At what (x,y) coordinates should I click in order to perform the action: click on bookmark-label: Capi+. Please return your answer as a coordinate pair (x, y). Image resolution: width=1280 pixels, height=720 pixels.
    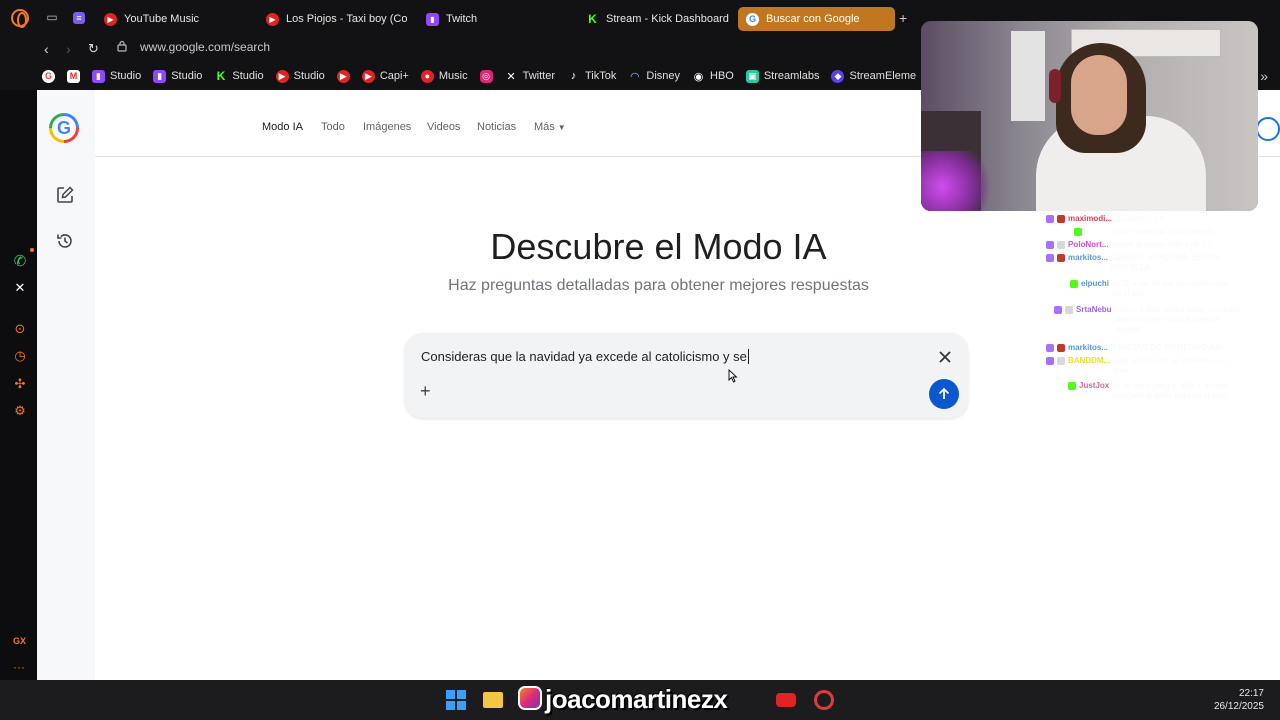
    Looking at the image, I should click on (394, 76).